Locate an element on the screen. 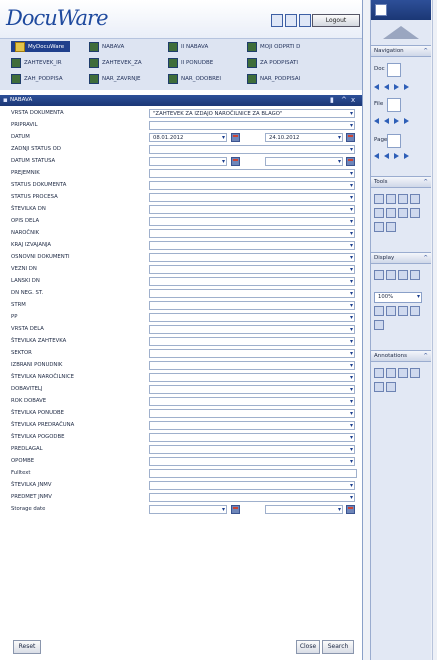 This screenshot has width=437, height=660. text-annotation-icon is located at coordinates (403, 373).